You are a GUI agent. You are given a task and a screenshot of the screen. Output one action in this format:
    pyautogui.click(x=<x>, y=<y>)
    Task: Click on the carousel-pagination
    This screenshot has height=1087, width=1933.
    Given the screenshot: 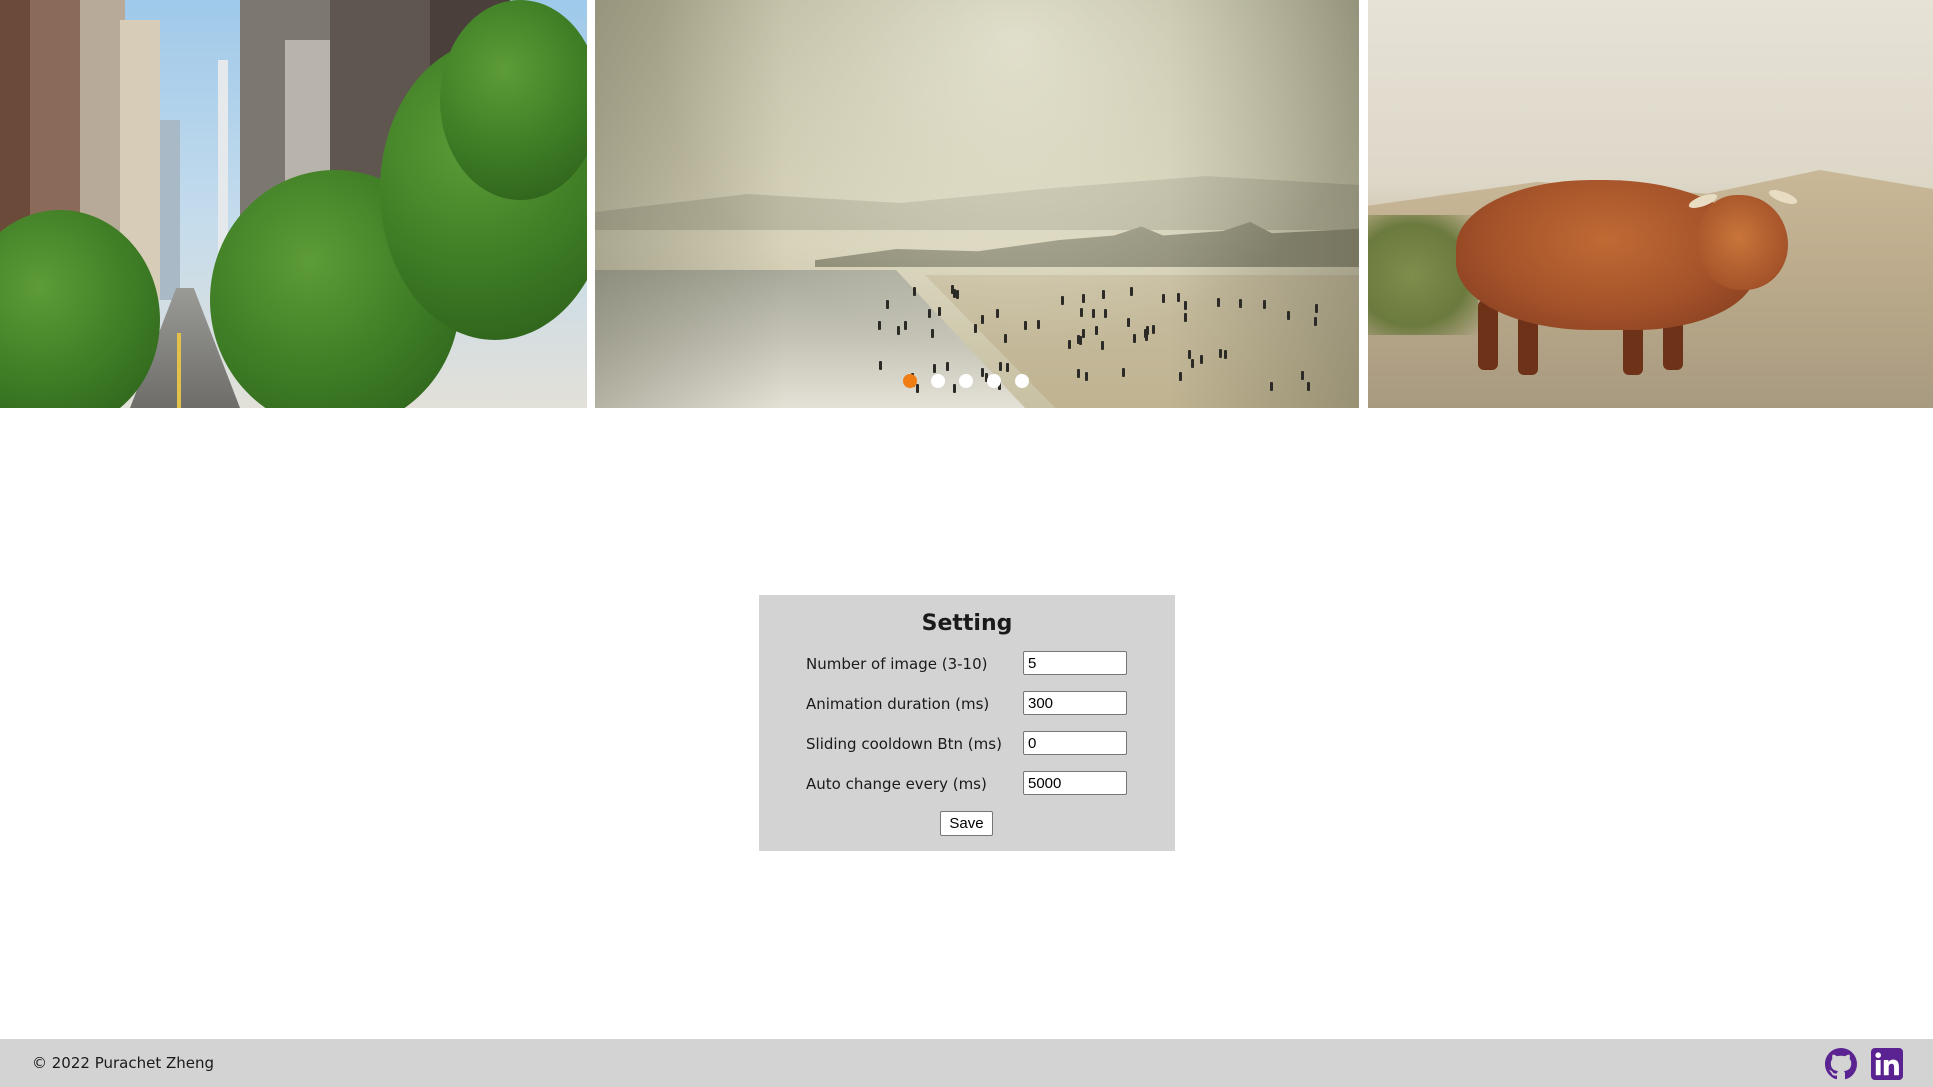 What is the action you would take?
    pyautogui.click(x=966, y=381)
    